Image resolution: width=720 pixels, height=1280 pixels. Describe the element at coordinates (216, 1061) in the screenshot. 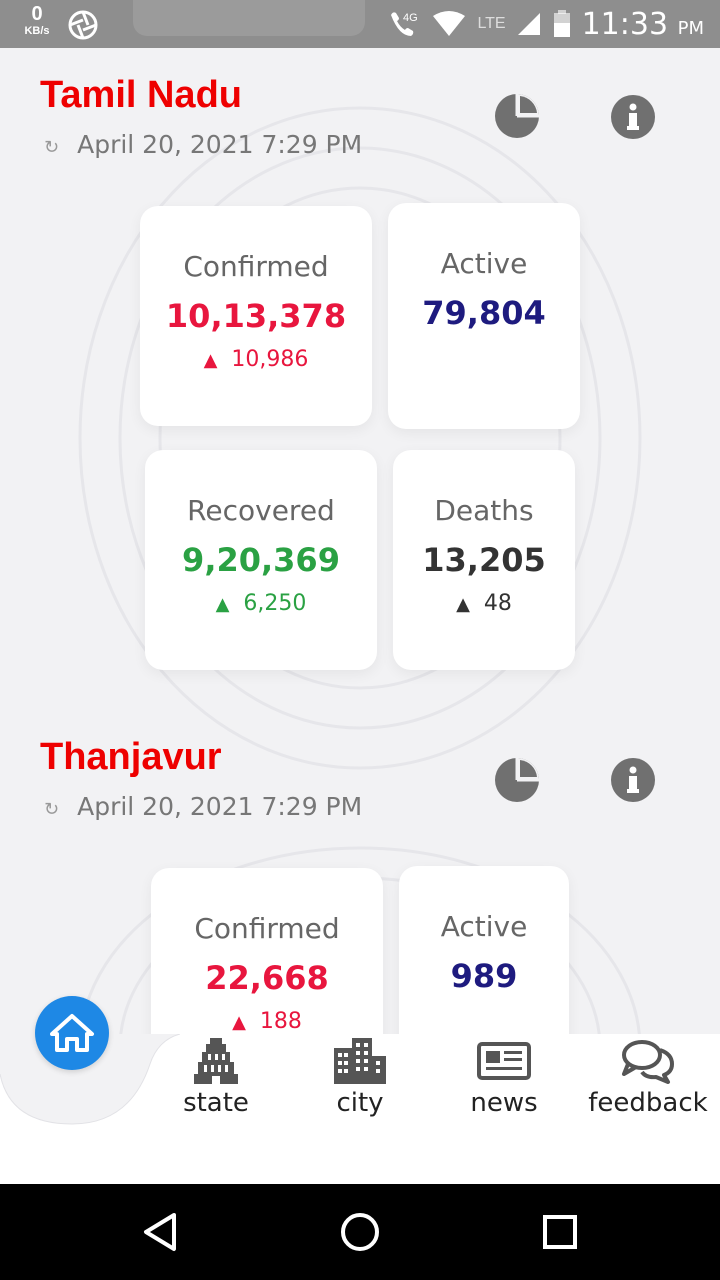

I see `temple-icon` at that location.